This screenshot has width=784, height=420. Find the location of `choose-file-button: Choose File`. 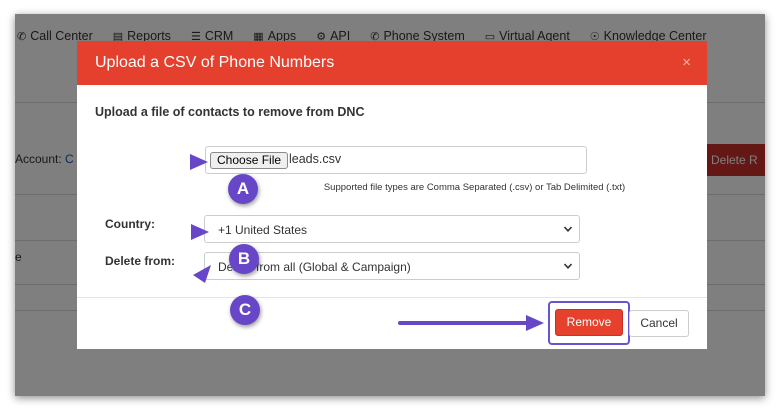

choose-file-button: Choose File is located at coordinates (249, 160).